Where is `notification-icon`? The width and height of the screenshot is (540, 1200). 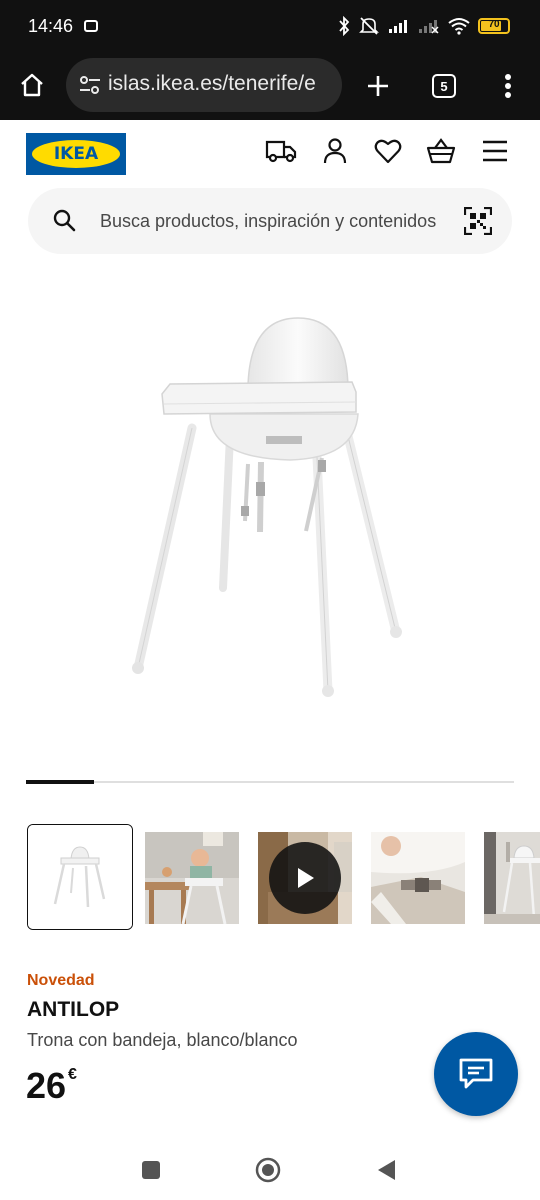 notification-icon is located at coordinates (91, 26).